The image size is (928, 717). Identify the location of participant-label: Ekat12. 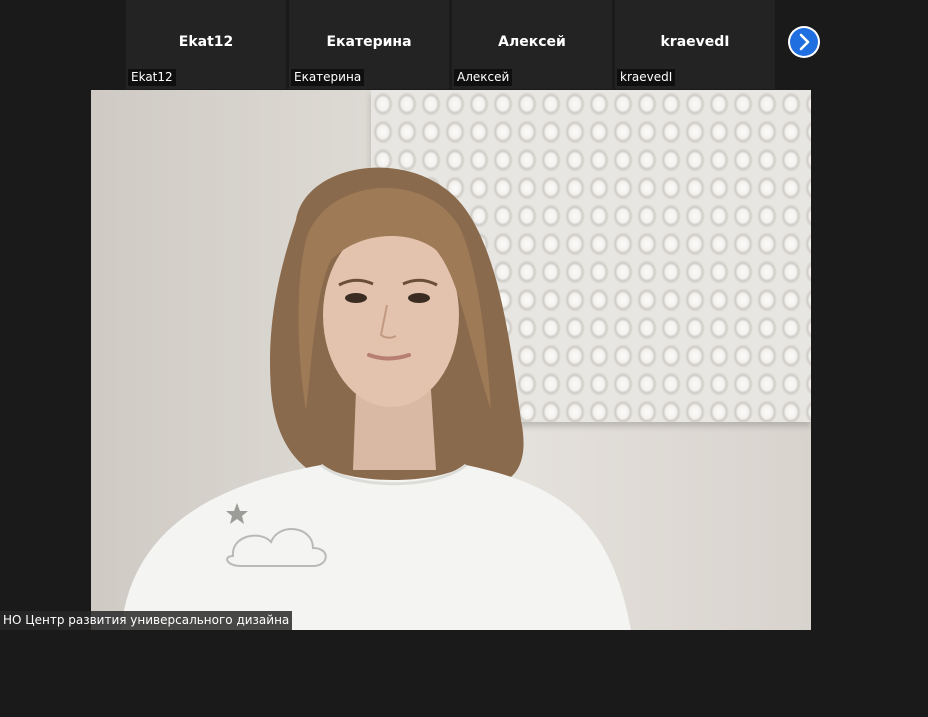
(152, 77).